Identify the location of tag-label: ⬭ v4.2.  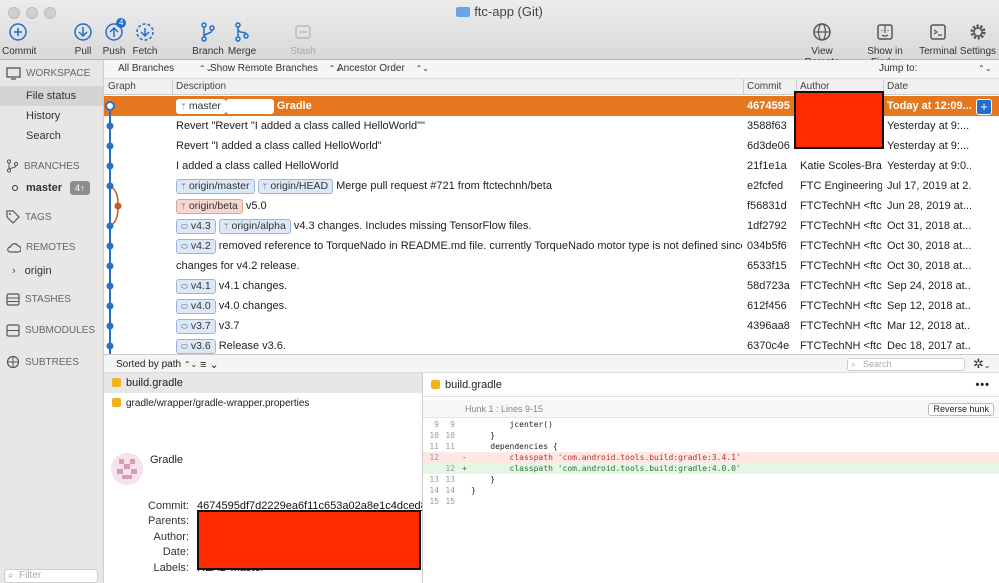
(196, 246).